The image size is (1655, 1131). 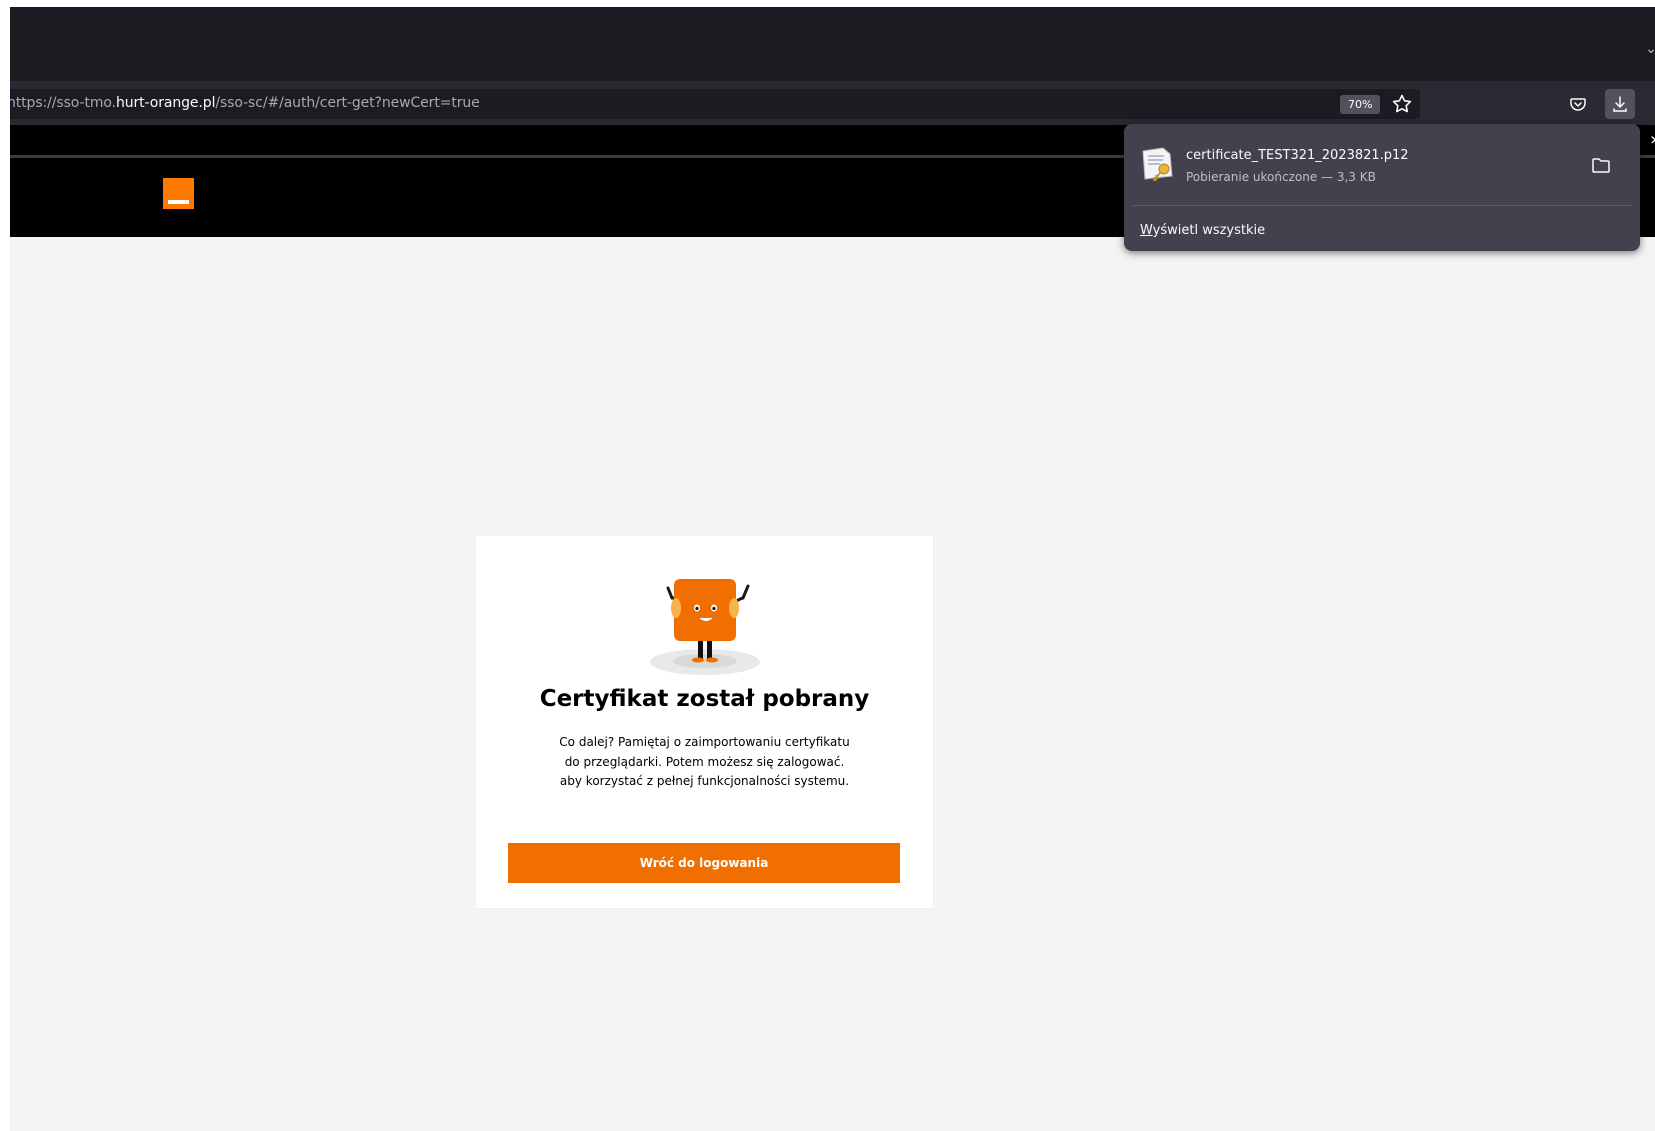 I want to click on zoom-indicator: 70%, so click(x=1360, y=104).